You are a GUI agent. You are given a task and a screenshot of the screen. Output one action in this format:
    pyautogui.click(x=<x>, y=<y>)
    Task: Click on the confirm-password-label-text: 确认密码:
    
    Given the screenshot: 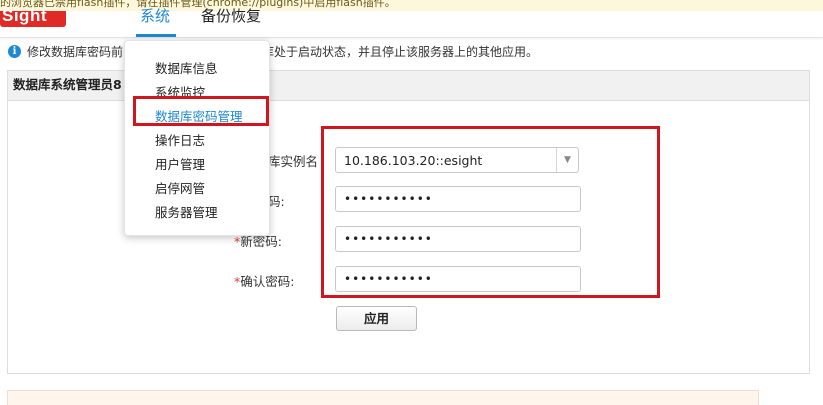 What is the action you would take?
    pyautogui.click(x=267, y=281)
    